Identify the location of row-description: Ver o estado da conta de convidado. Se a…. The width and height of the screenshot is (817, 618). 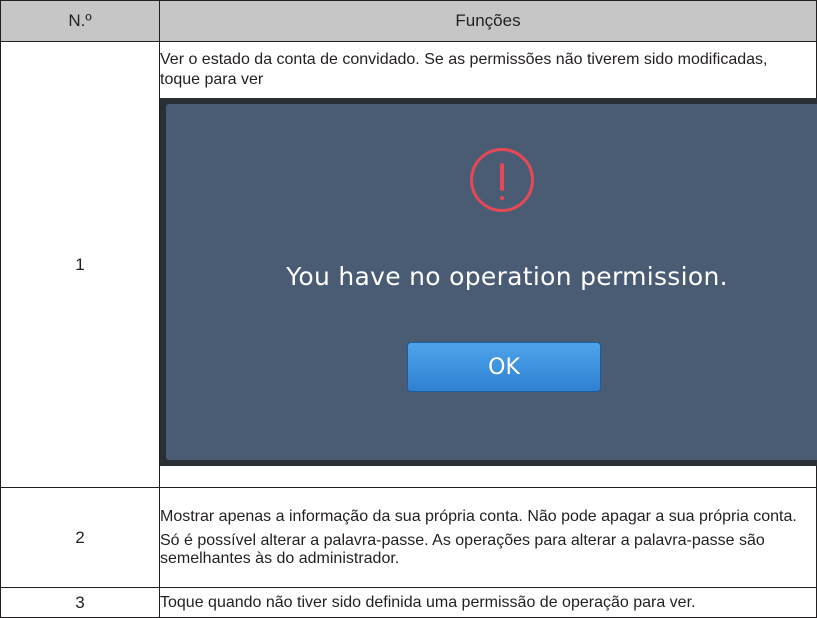
(464, 69).